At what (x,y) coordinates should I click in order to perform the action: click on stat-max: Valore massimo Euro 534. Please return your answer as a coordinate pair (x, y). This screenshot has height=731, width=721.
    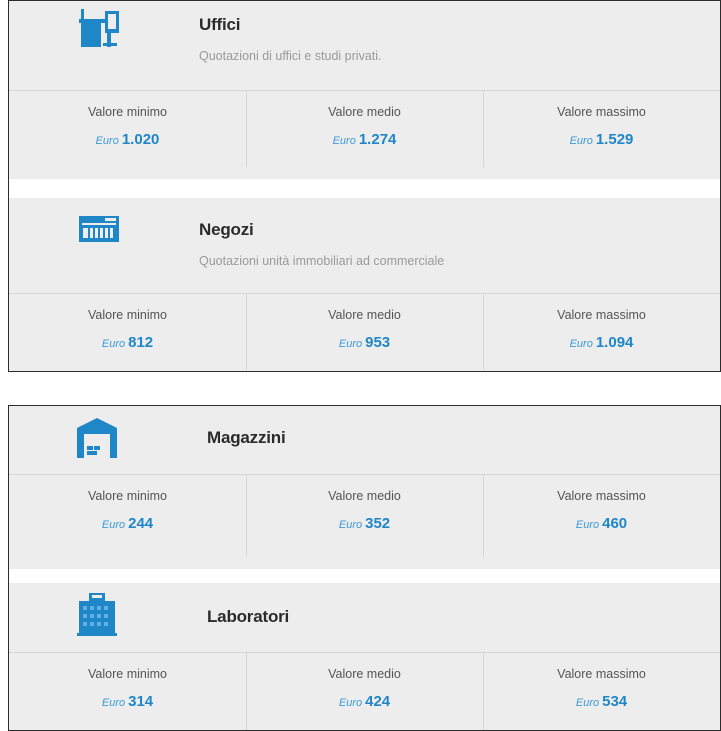
    Looking at the image, I should click on (601, 691).